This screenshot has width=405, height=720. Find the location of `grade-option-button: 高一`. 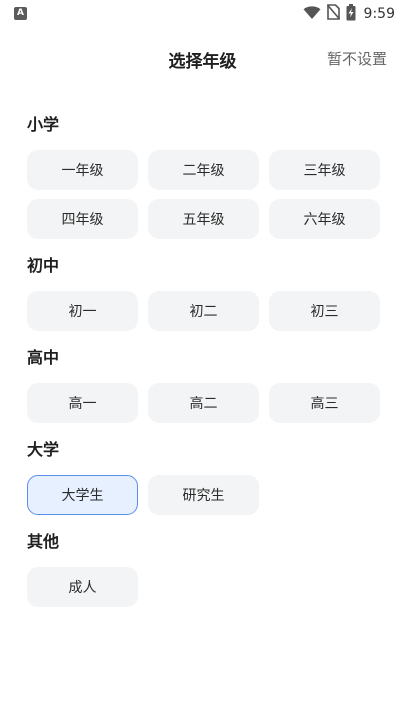

grade-option-button: 高一 is located at coordinates (82, 403).